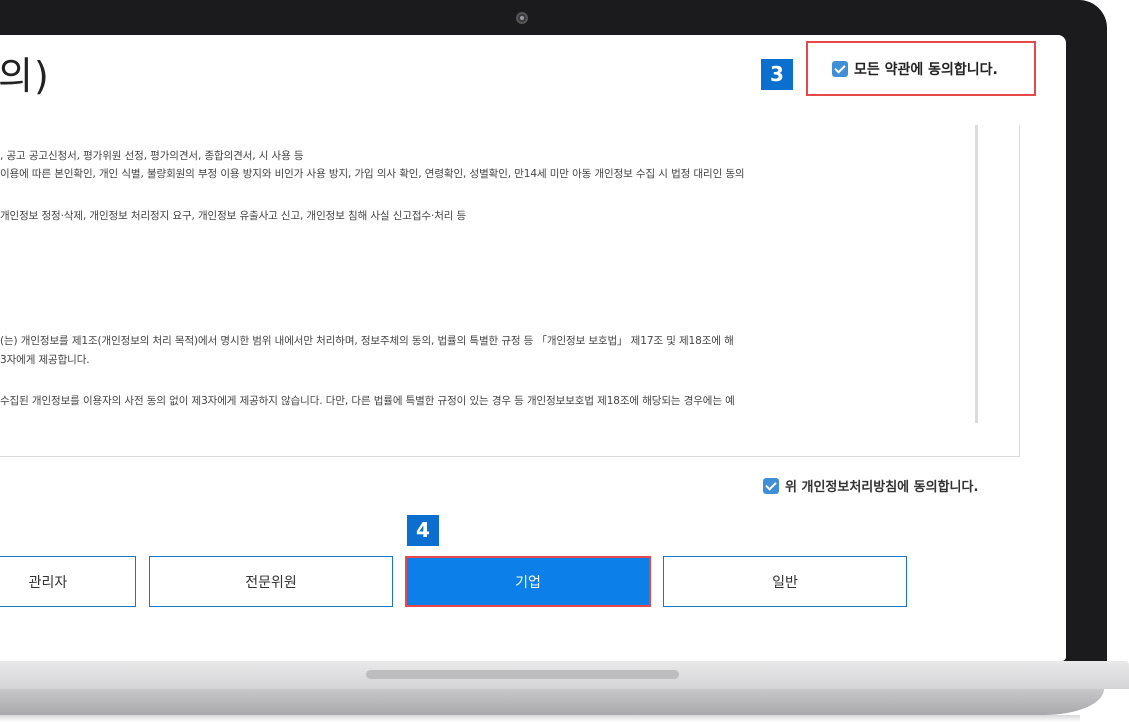 The width and height of the screenshot is (1129, 722). I want to click on corporate-button: 기업, so click(528, 581).